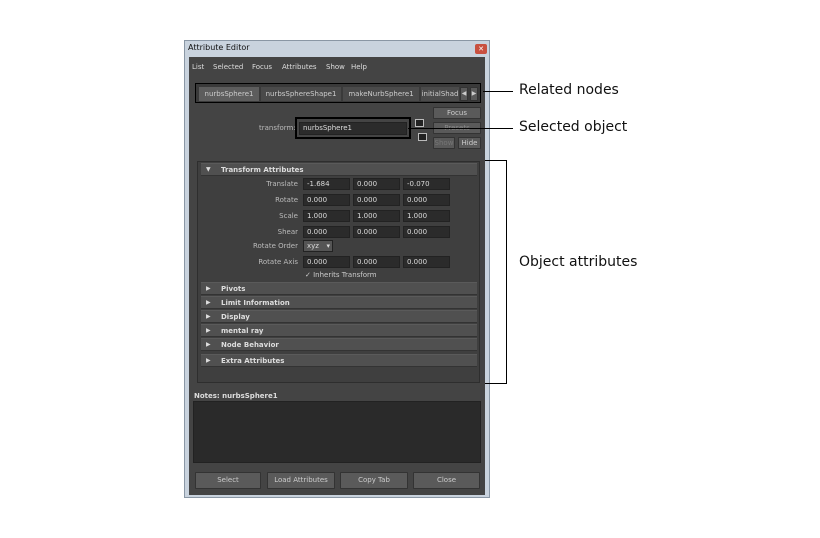 The image size is (820, 538). I want to click on selected-object-highlight: nurbsSphere1, so click(353, 128).